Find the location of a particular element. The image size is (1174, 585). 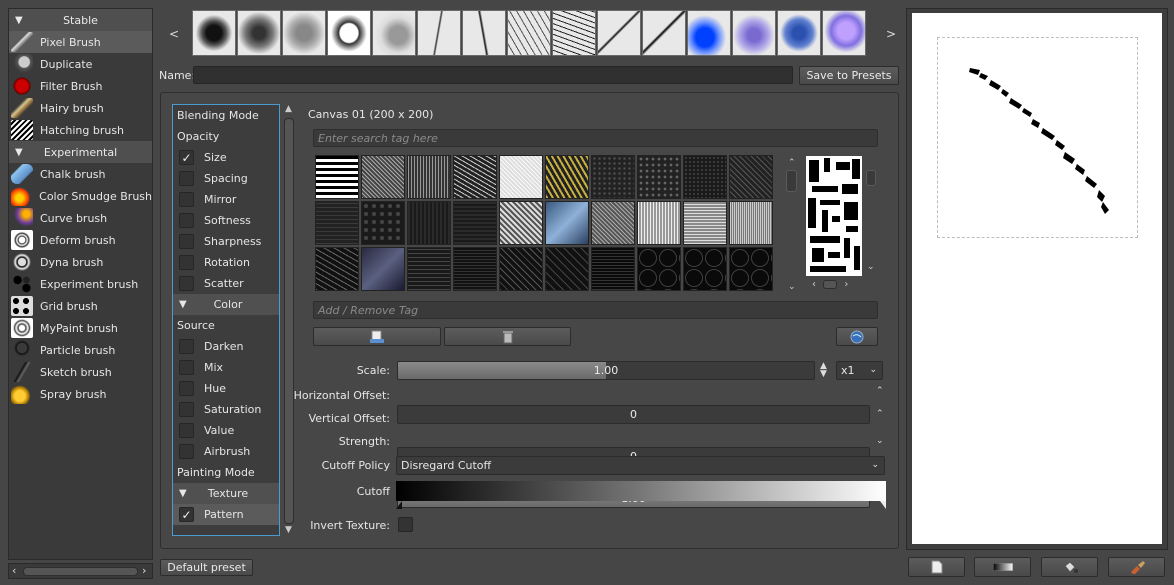

vertical-offset-spin: ⌃ is located at coordinates (880, 414).